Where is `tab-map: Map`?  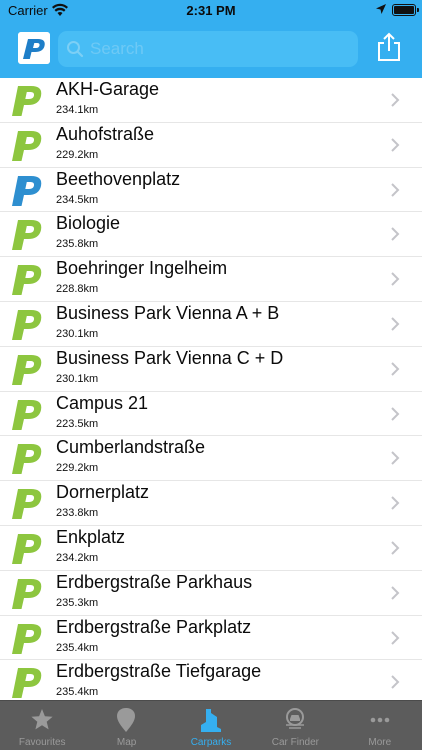 tab-map: Map is located at coordinates (126, 725).